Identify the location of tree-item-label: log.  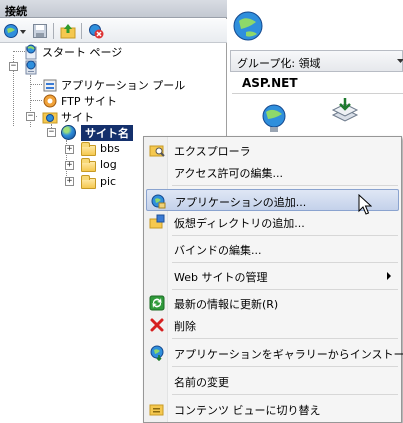
(108, 164).